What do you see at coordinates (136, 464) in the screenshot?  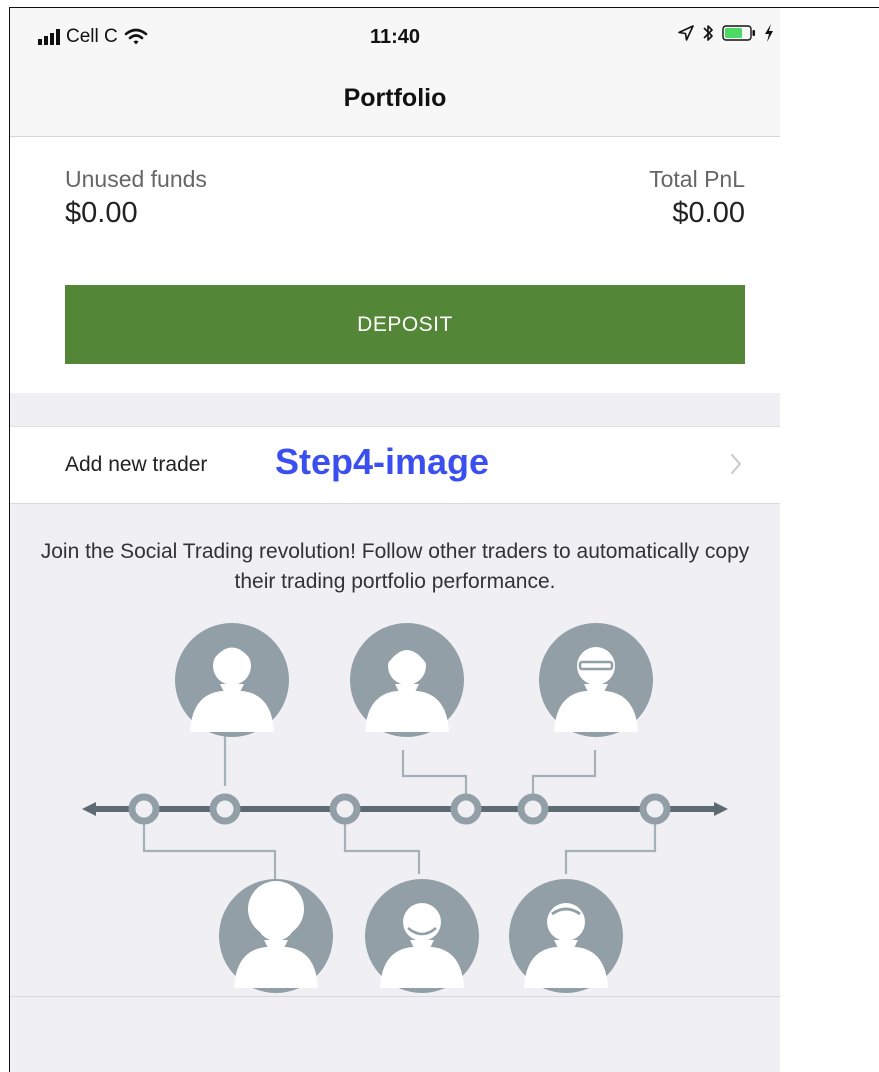 I see `add-new-trader-label: Add new trader` at bounding box center [136, 464].